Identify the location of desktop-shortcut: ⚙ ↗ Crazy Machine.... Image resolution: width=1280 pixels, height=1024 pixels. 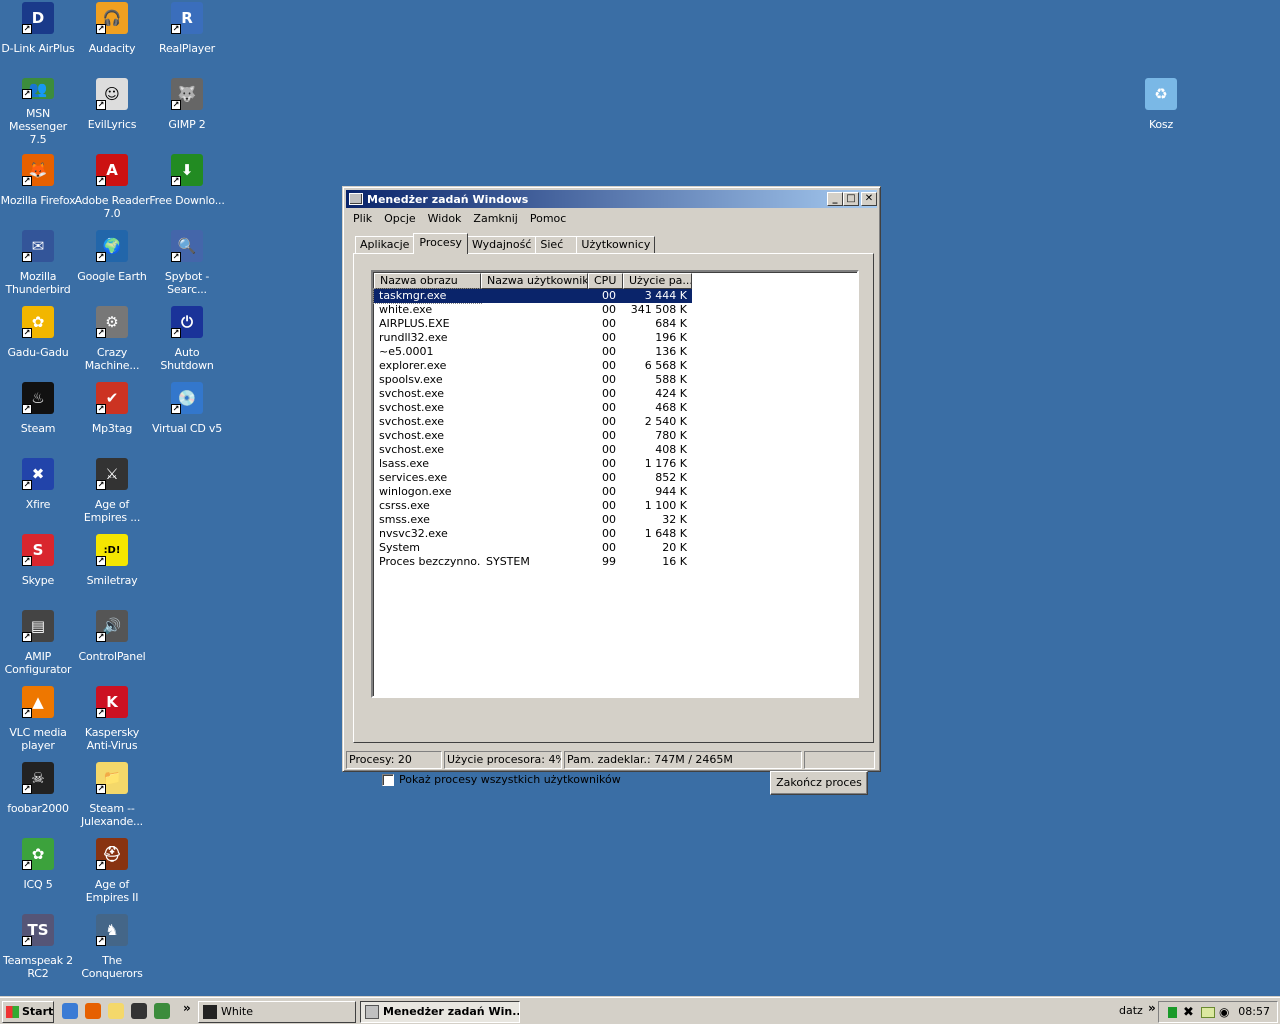
(112, 339).